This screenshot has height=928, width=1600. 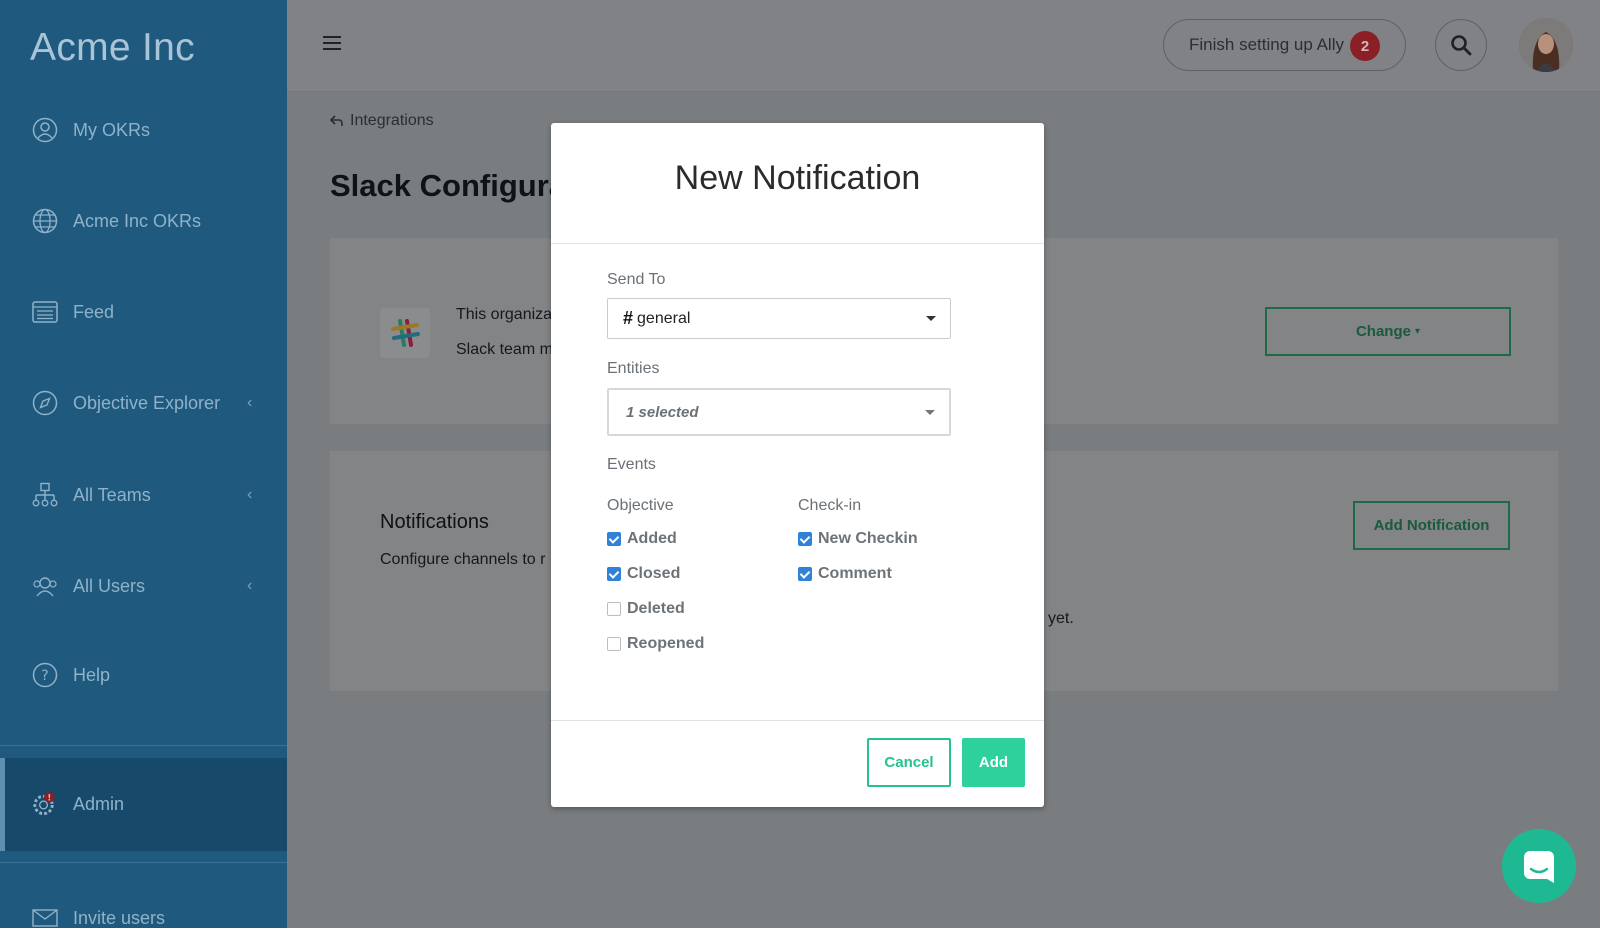 What do you see at coordinates (448, 185) in the screenshot?
I see `page-title: Slack Configura` at bounding box center [448, 185].